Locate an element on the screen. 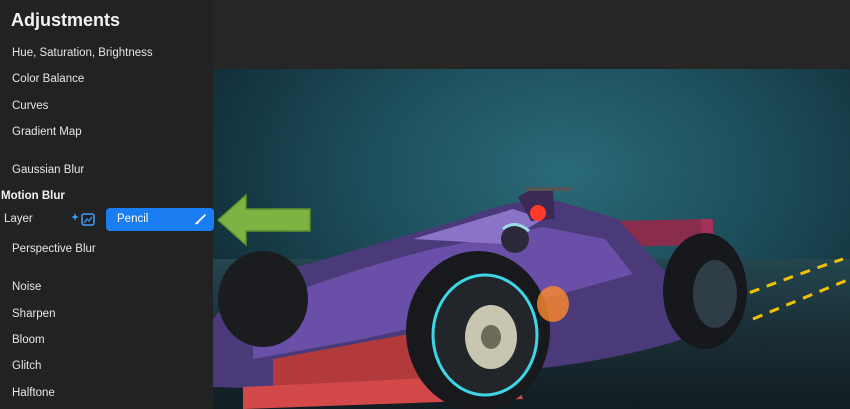  menu-item-noise: Noise is located at coordinates (26, 287).